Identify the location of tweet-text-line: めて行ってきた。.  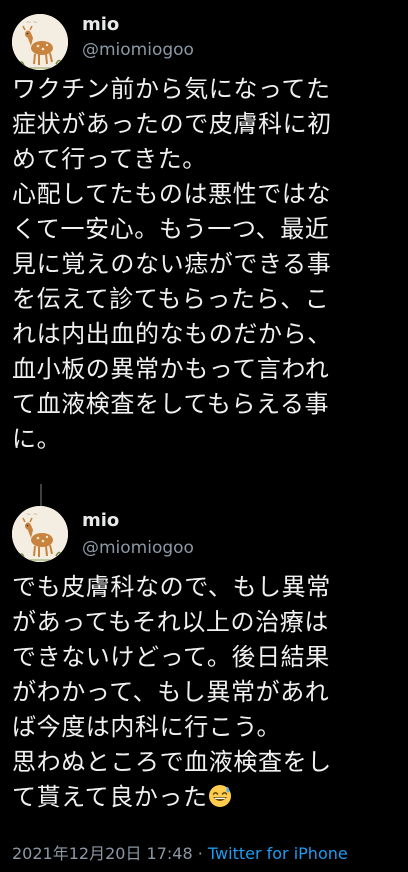
(109, 159).